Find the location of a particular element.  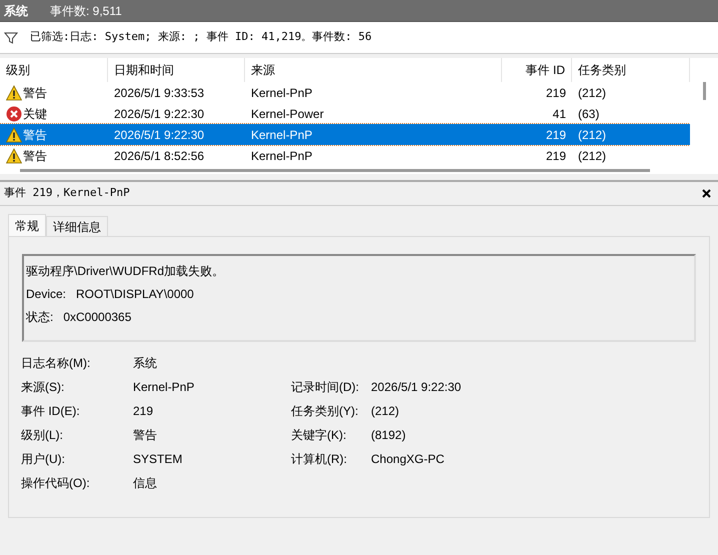

event-id-text: 41 is located at coordinates (559, 113).